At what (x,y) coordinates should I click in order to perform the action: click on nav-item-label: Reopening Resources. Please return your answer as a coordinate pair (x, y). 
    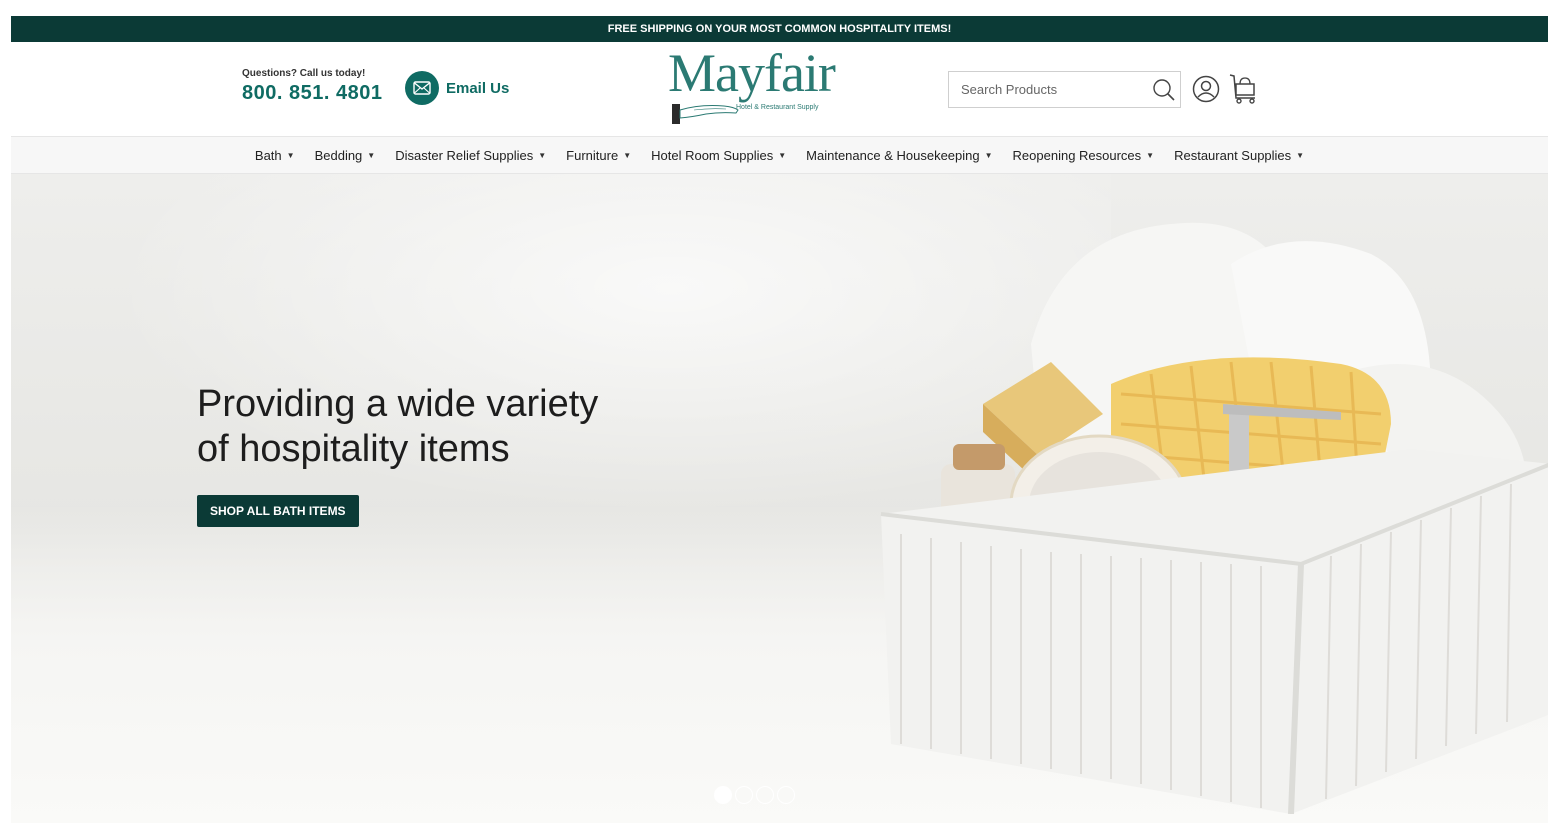
    Looking at the image, I should click on (1077, 155).